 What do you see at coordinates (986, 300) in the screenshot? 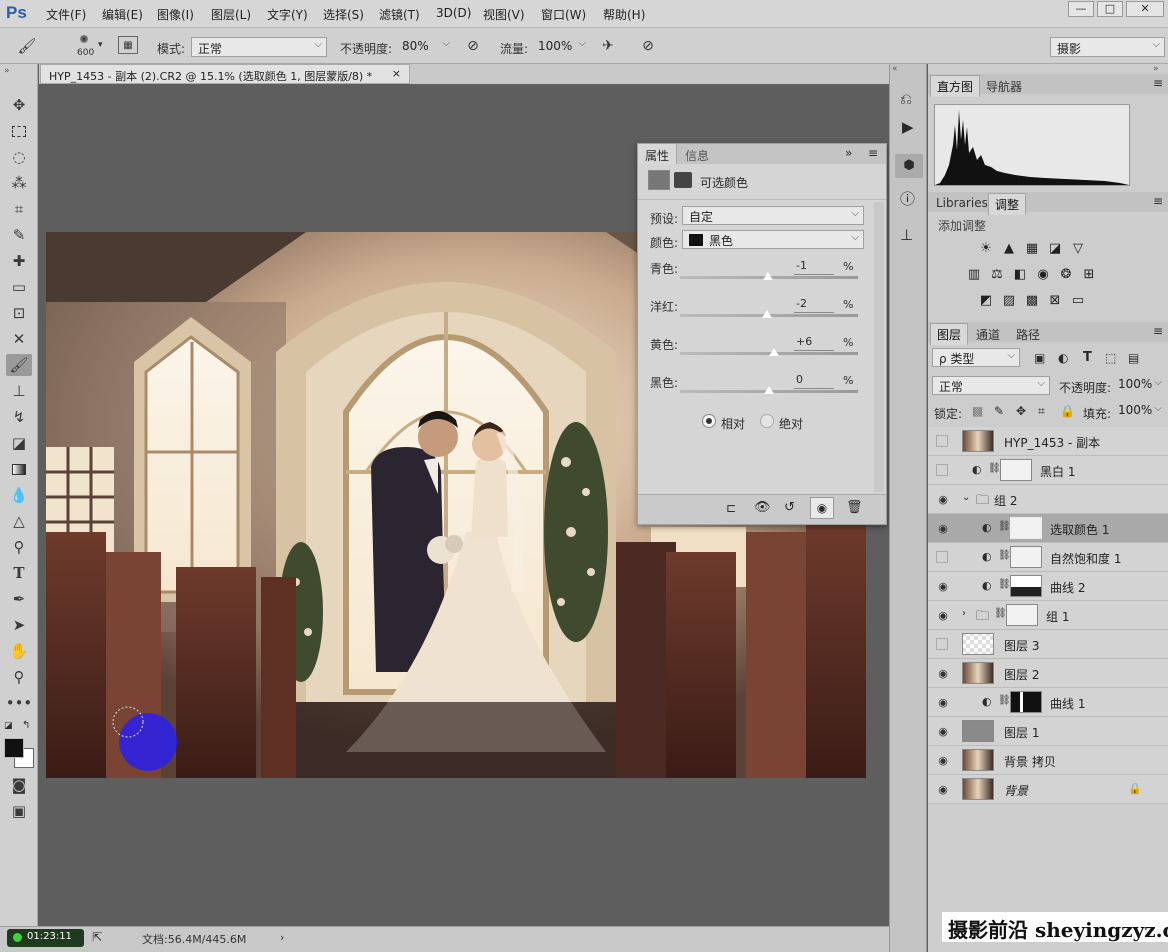
I see `invert-icon: ◩` at bounding box center [986, 300].